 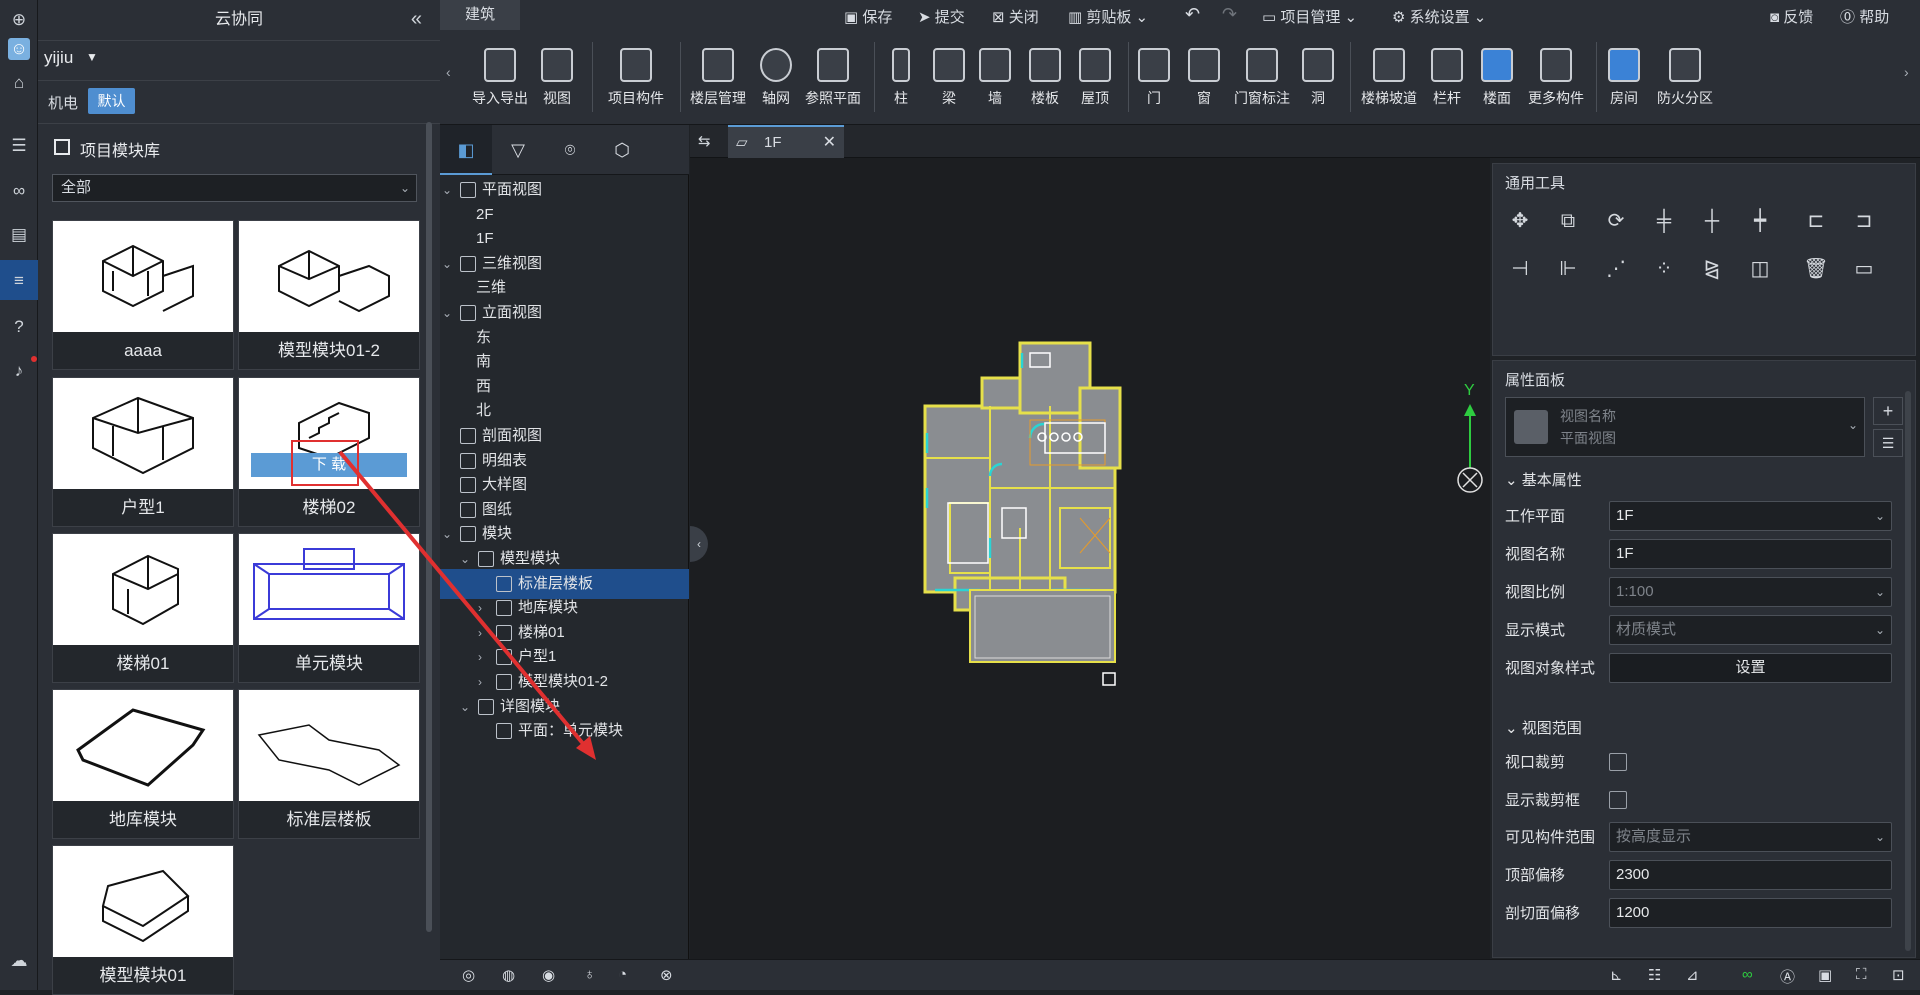 I want to click on move-icon: ✥, so click(x=1520, y=221).